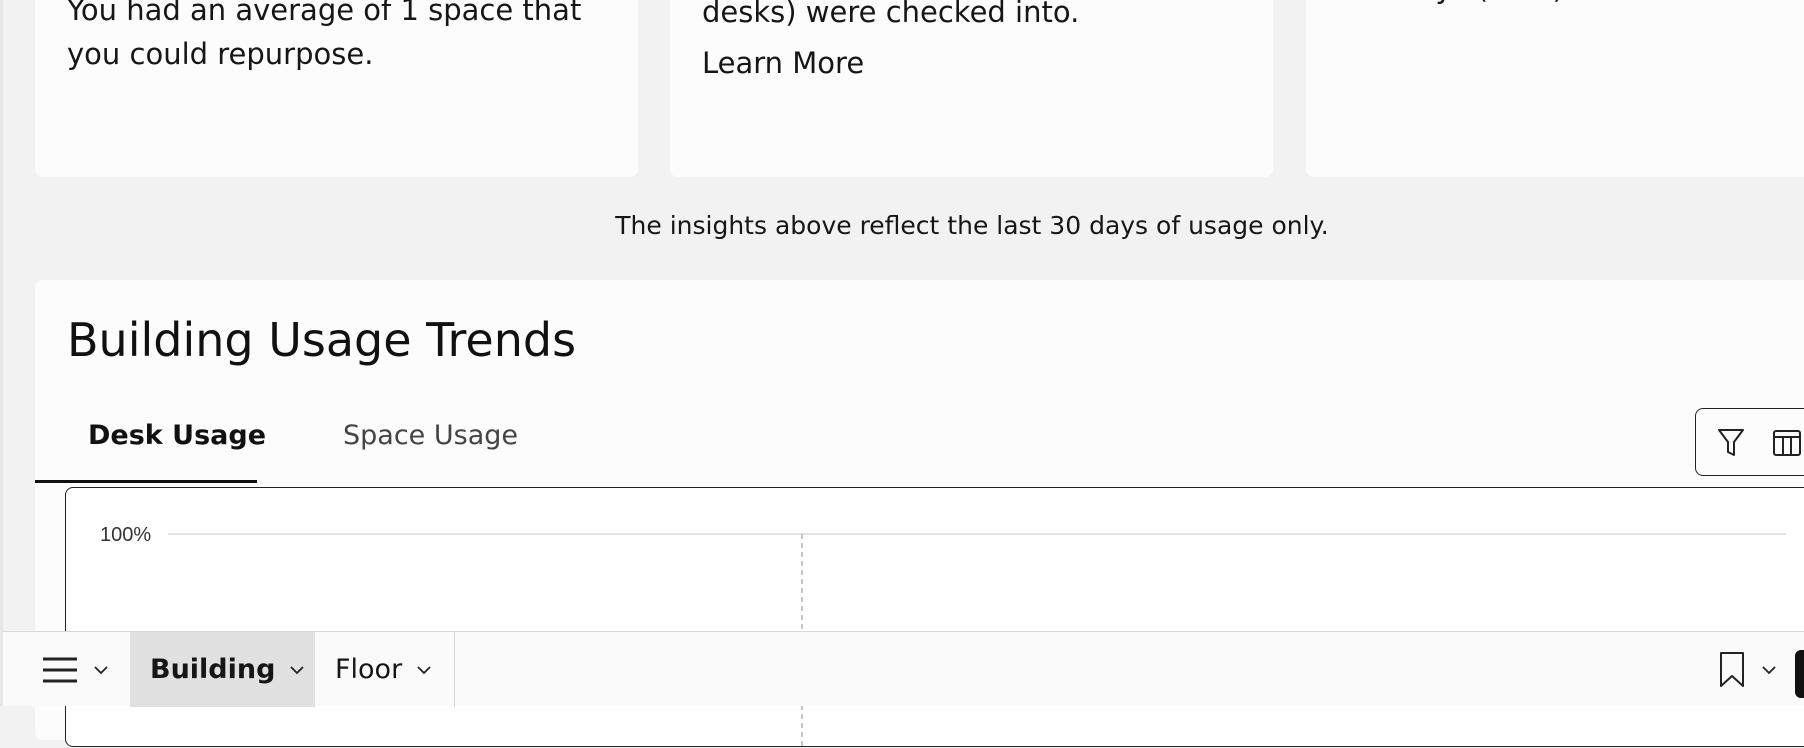  Describe the element at coordinates (903, 669) in the screenshot. I see `bottom-filter-bar: Building Floor` at that location.